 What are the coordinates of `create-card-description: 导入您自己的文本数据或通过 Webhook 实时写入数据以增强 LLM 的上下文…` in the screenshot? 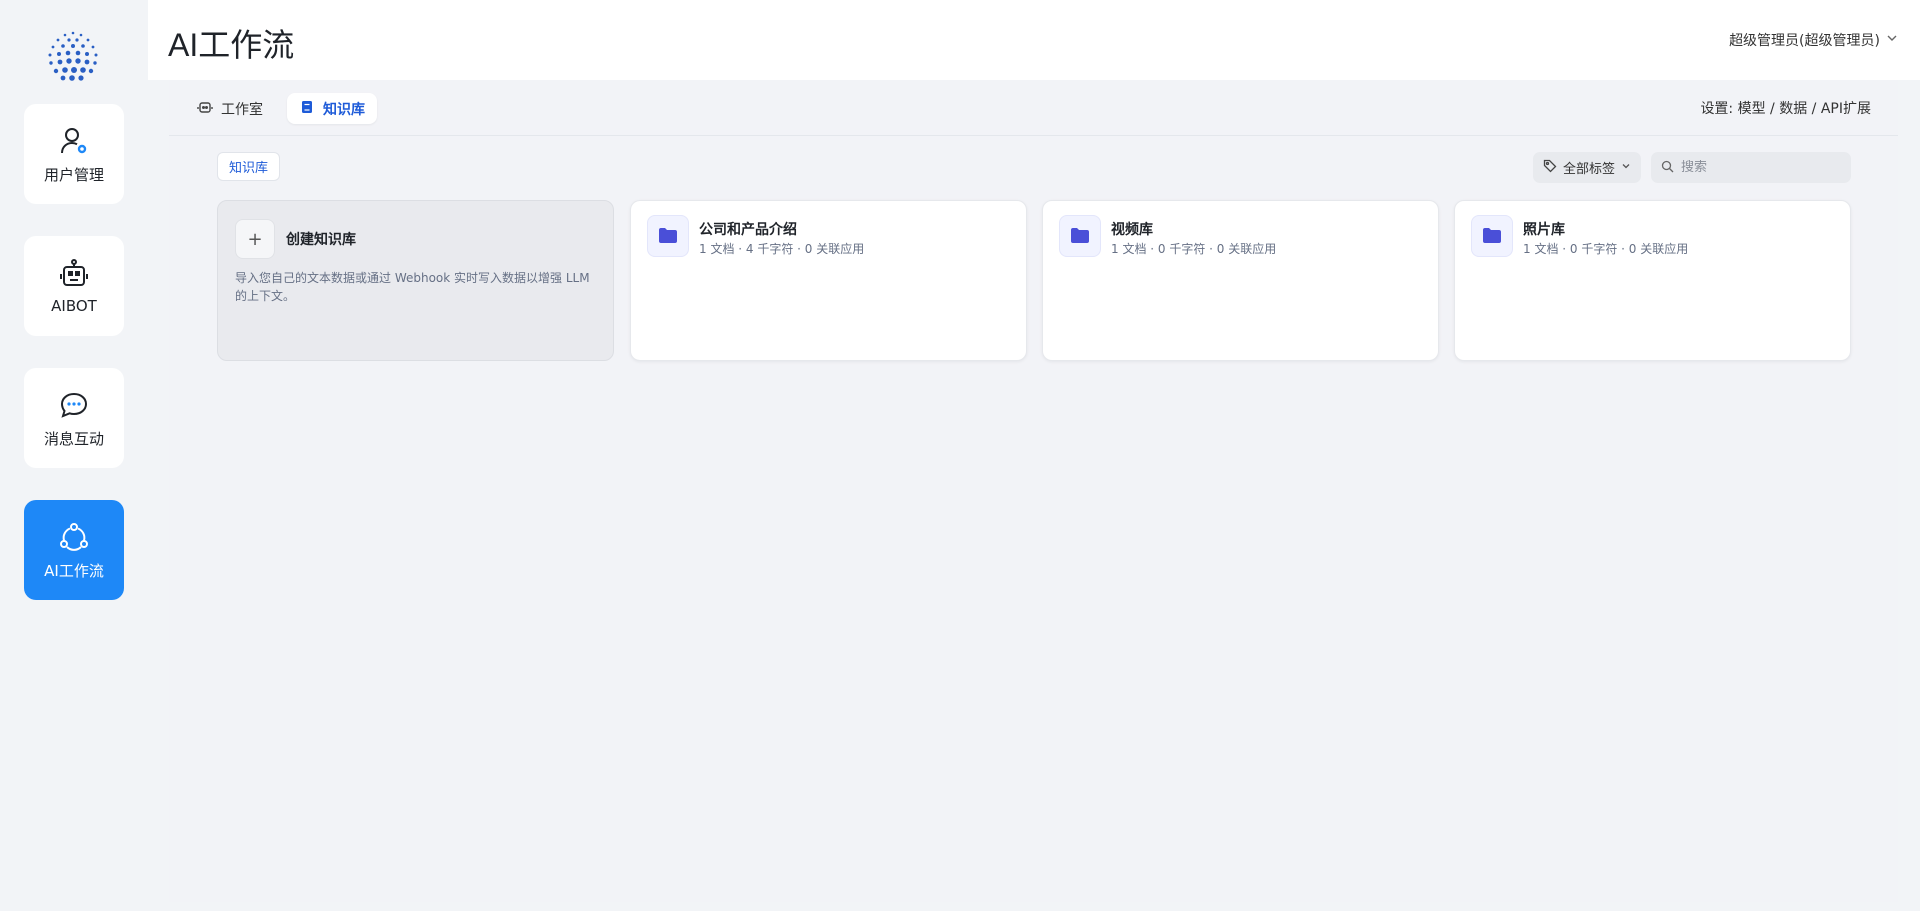 It's located at (412, 287).